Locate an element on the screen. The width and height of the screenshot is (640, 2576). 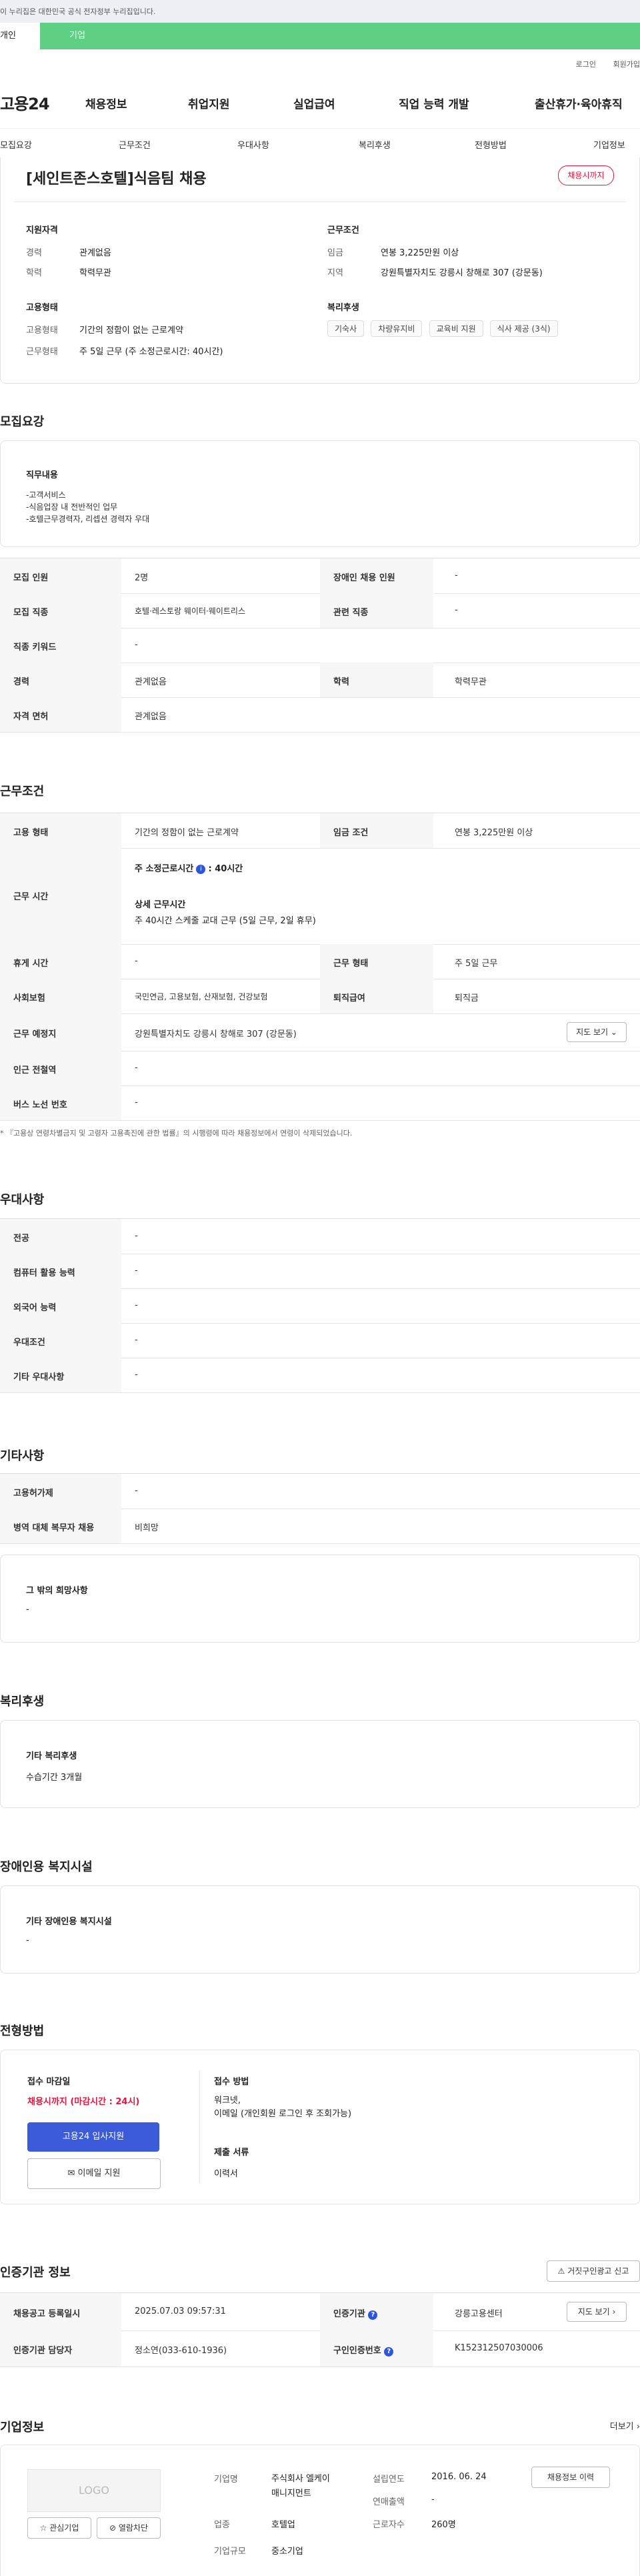
tab-method: 전형방법 is located at coordinates (491, 144).